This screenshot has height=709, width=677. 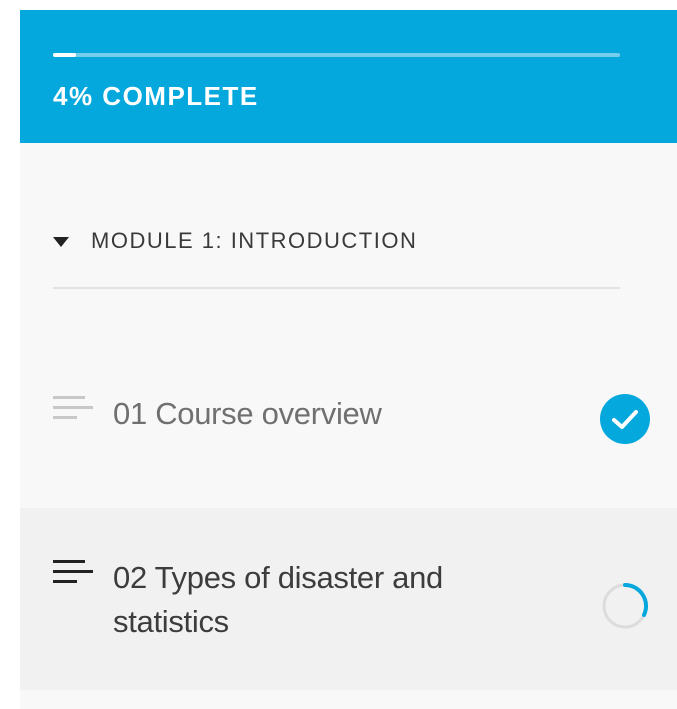 What do you see at coordinates (336, 257) in the screenshot?
I see `module-header: MODULE 1: INTRODUCTION` at bounding box center [336, 257].